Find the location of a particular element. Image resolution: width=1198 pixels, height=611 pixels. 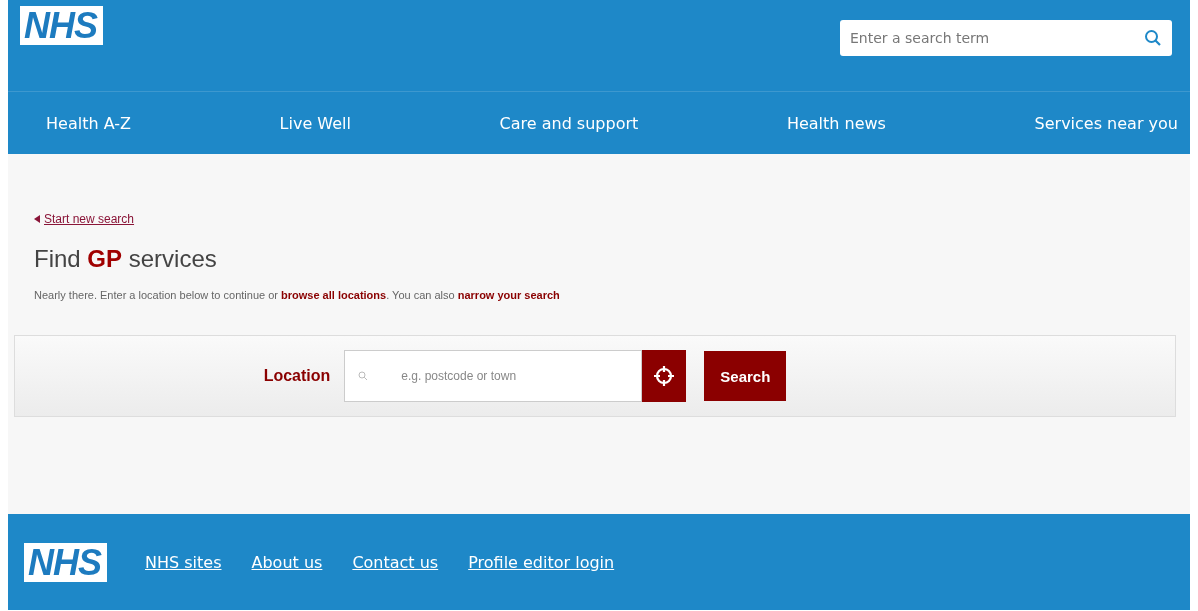

footer-link: Contact us is located at coordinates (395, 562).